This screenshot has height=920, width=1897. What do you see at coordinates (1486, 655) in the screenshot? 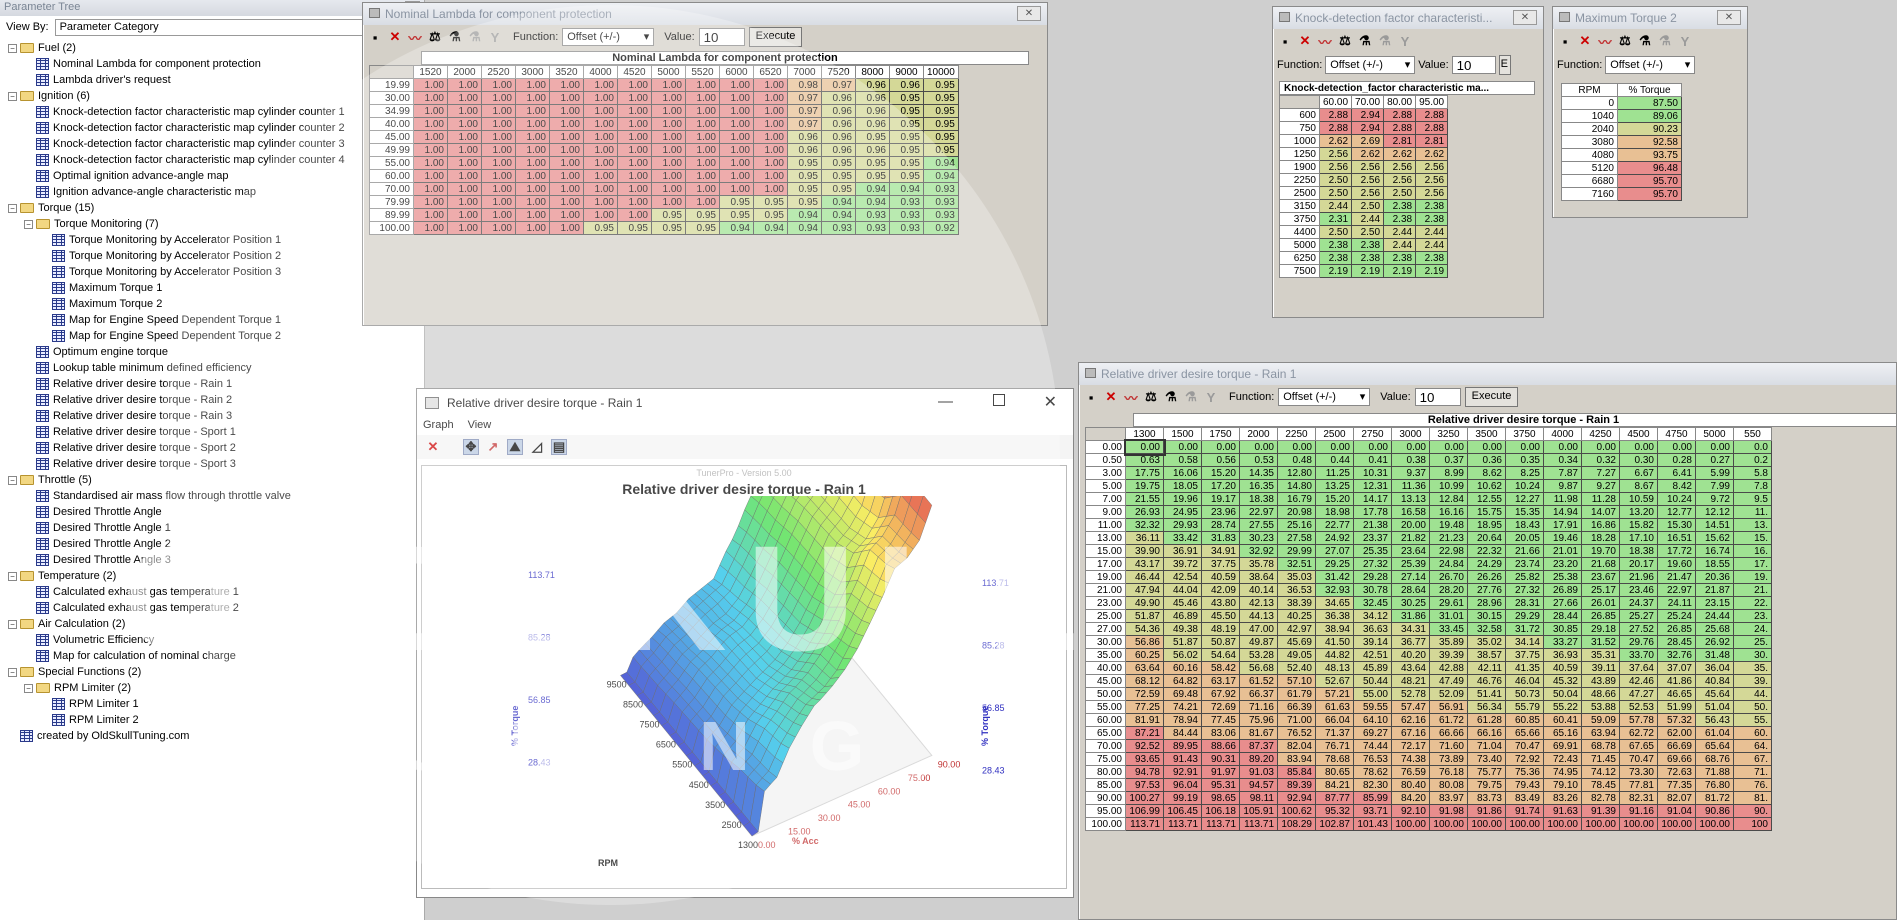
I see `table-cell: 38.57` at bounding box center [1486, 655].